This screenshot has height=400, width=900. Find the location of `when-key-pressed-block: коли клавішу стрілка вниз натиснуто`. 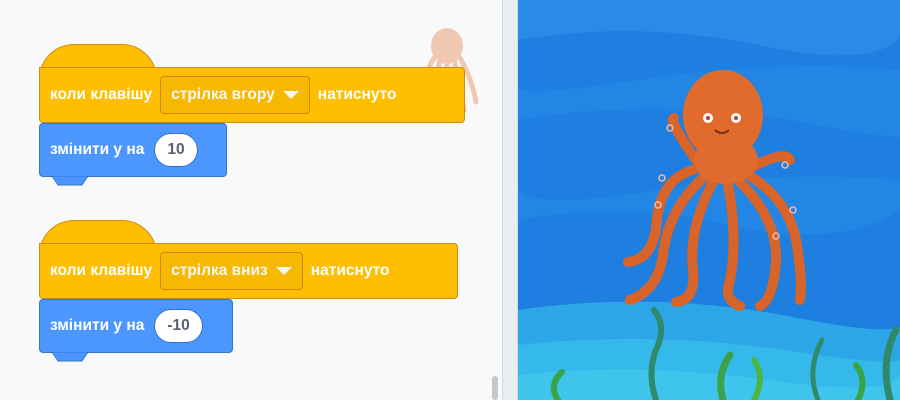

when-key-pressed-block: коли клавішу стрілка вниз натиснуто is located at coordinates (248, 271).